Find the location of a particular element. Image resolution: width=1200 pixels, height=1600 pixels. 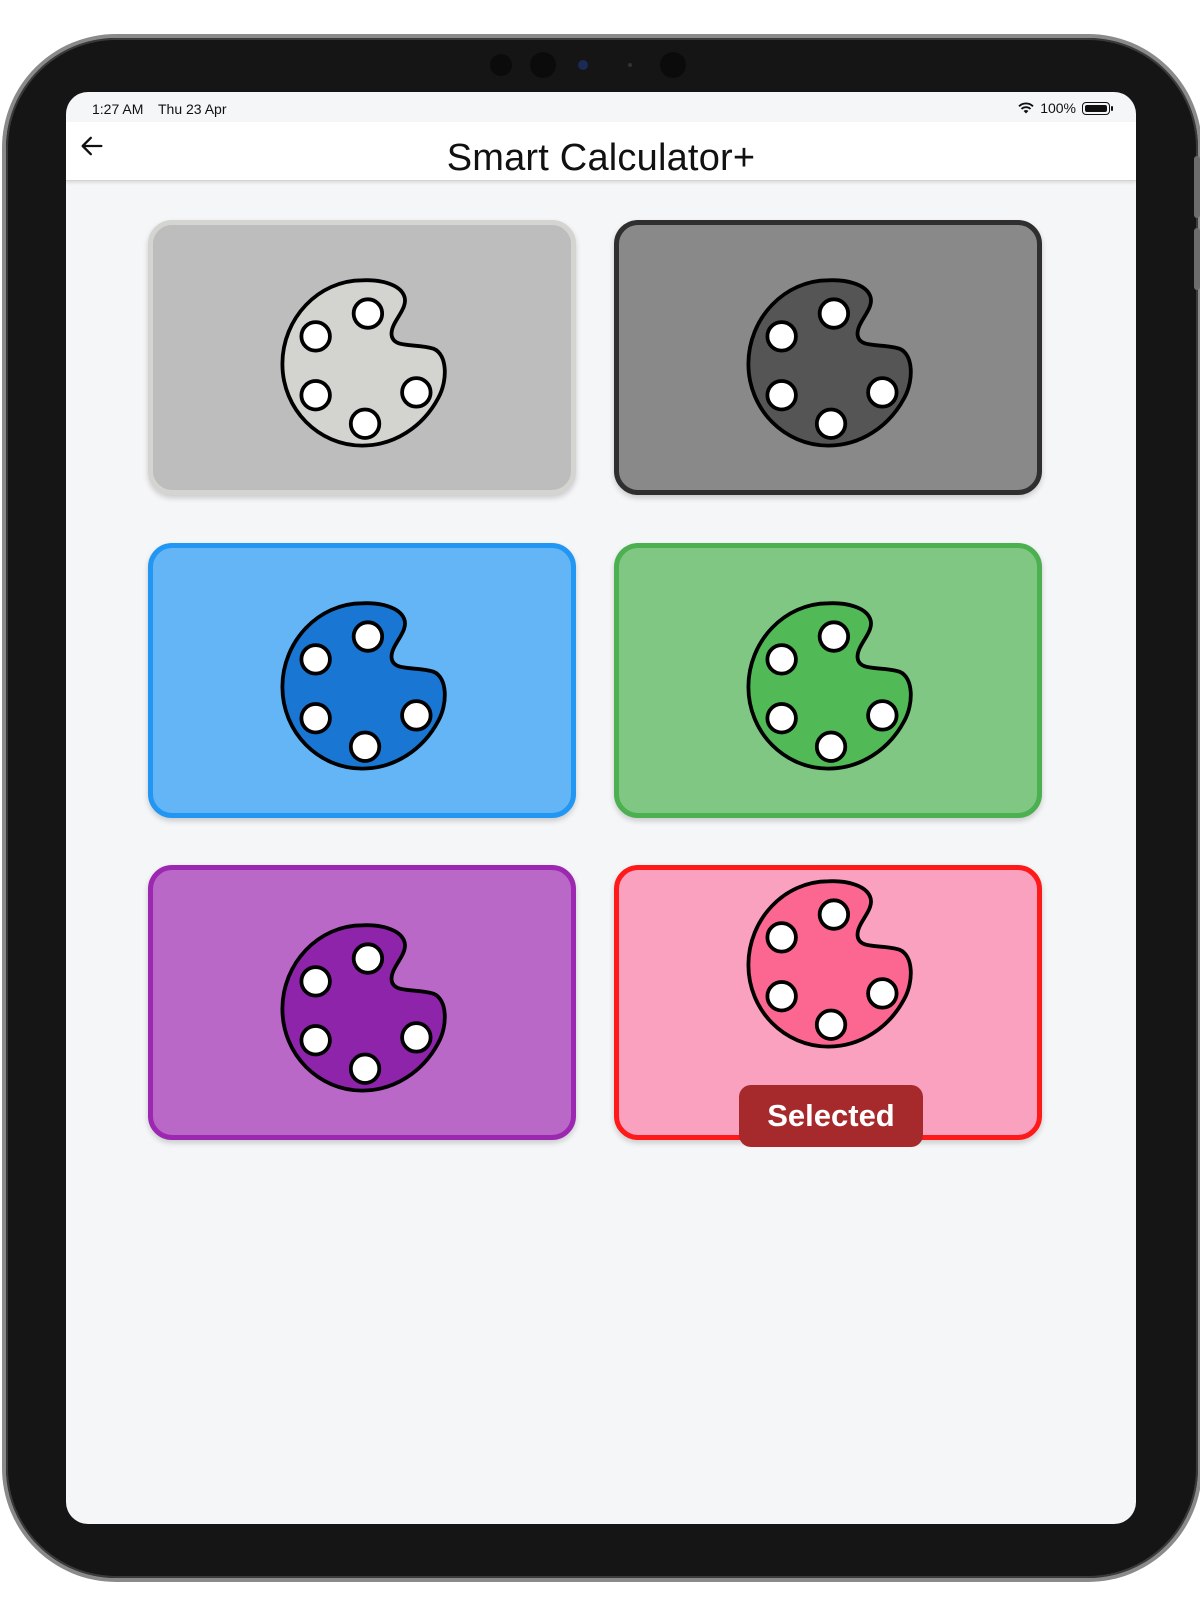

battery-icon is located at coordinates (1097, 108).